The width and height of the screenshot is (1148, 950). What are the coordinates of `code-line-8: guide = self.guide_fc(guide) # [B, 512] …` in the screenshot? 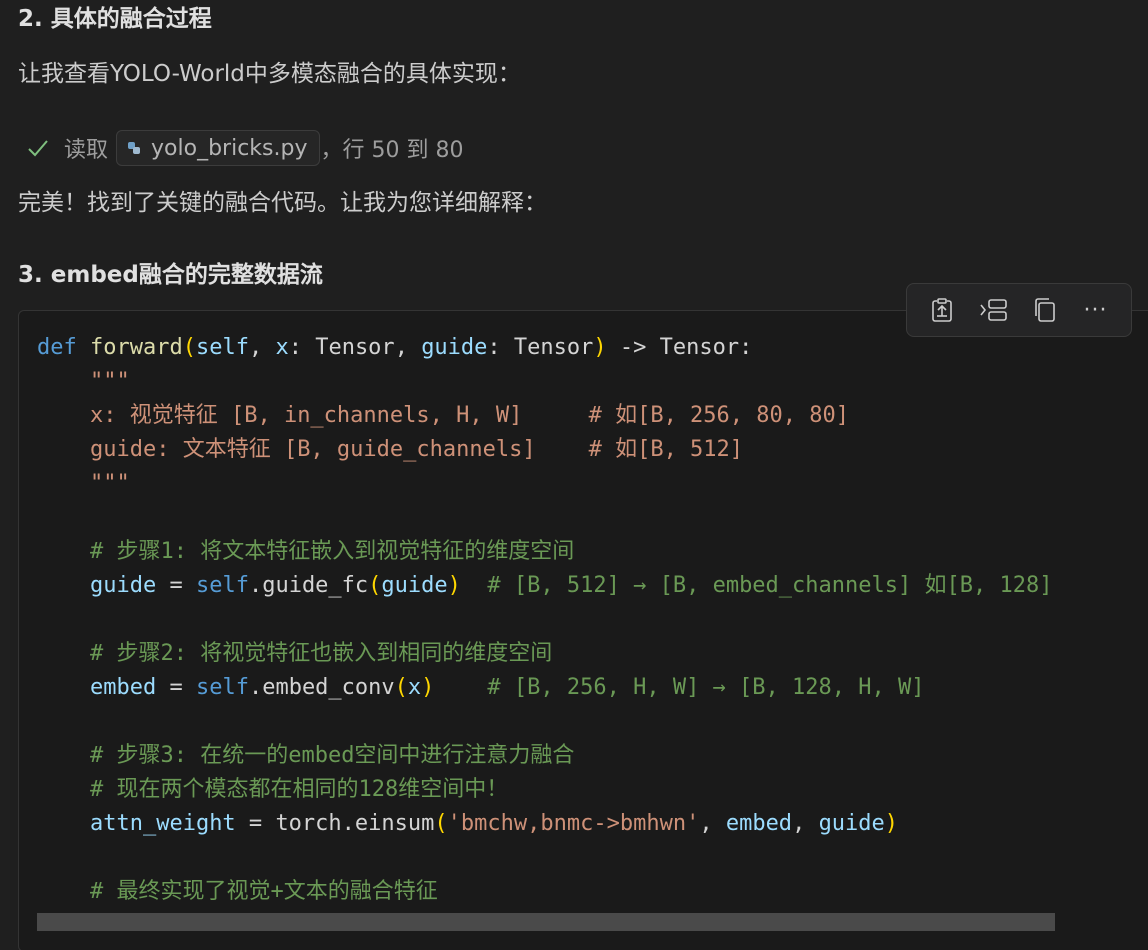 It's located at (571, 585).